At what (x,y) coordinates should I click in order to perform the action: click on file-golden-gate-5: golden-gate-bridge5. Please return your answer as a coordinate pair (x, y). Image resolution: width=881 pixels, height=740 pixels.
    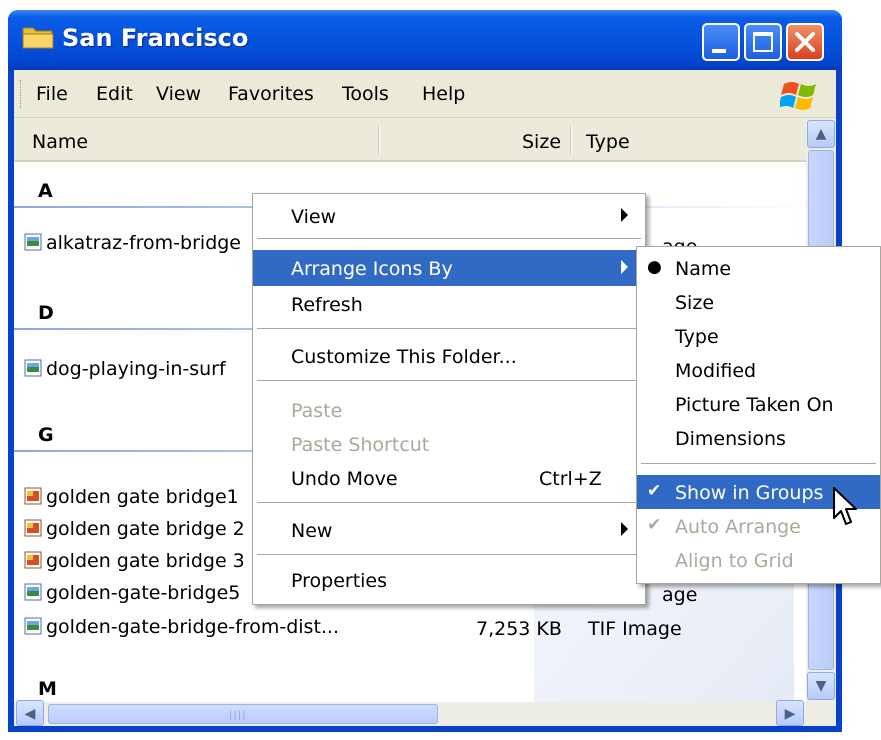
    Looking at the image, I should click on (132, 595).